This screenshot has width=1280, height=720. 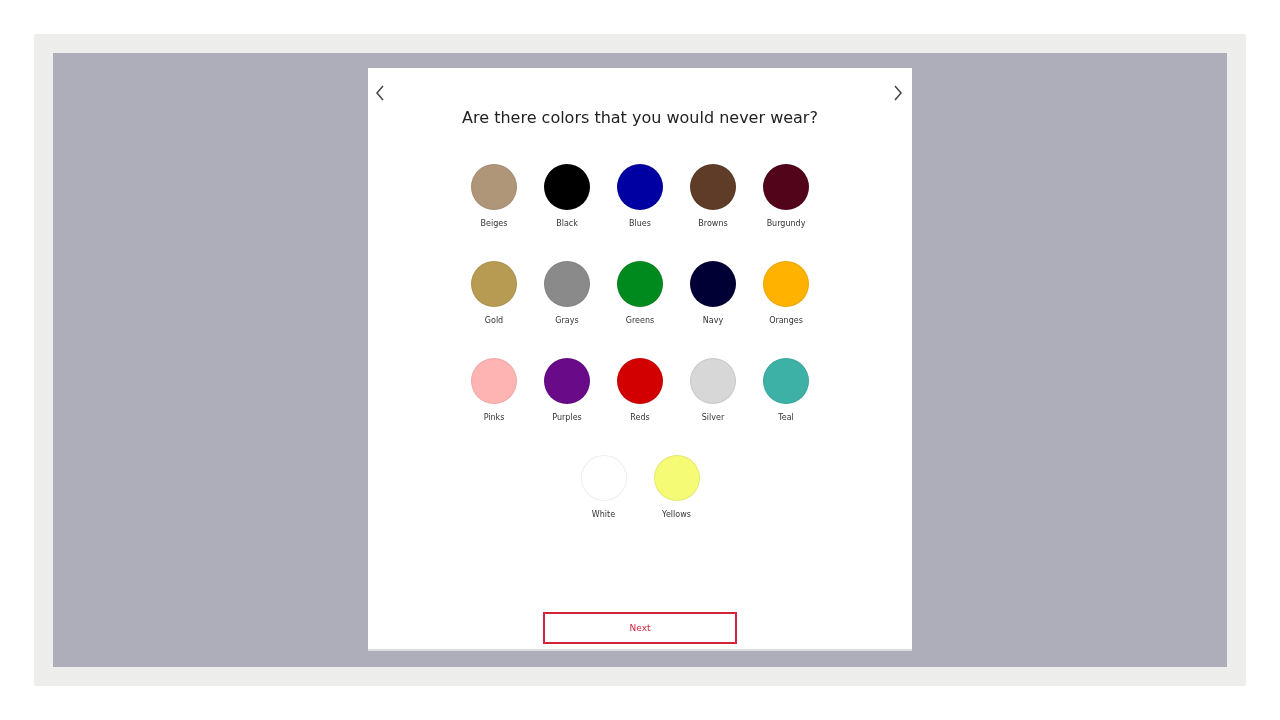 I want to click on next-button: Next, so click(x=640, y=628).